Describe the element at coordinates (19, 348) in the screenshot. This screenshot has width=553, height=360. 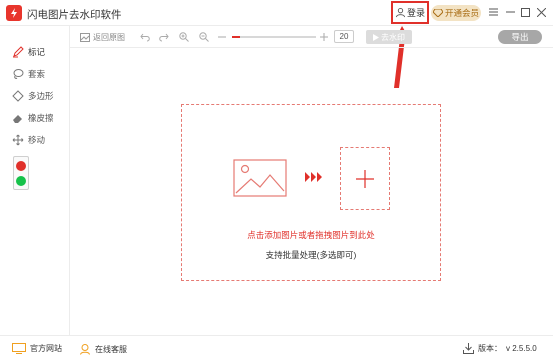
I see `monitor-icon` at that location.